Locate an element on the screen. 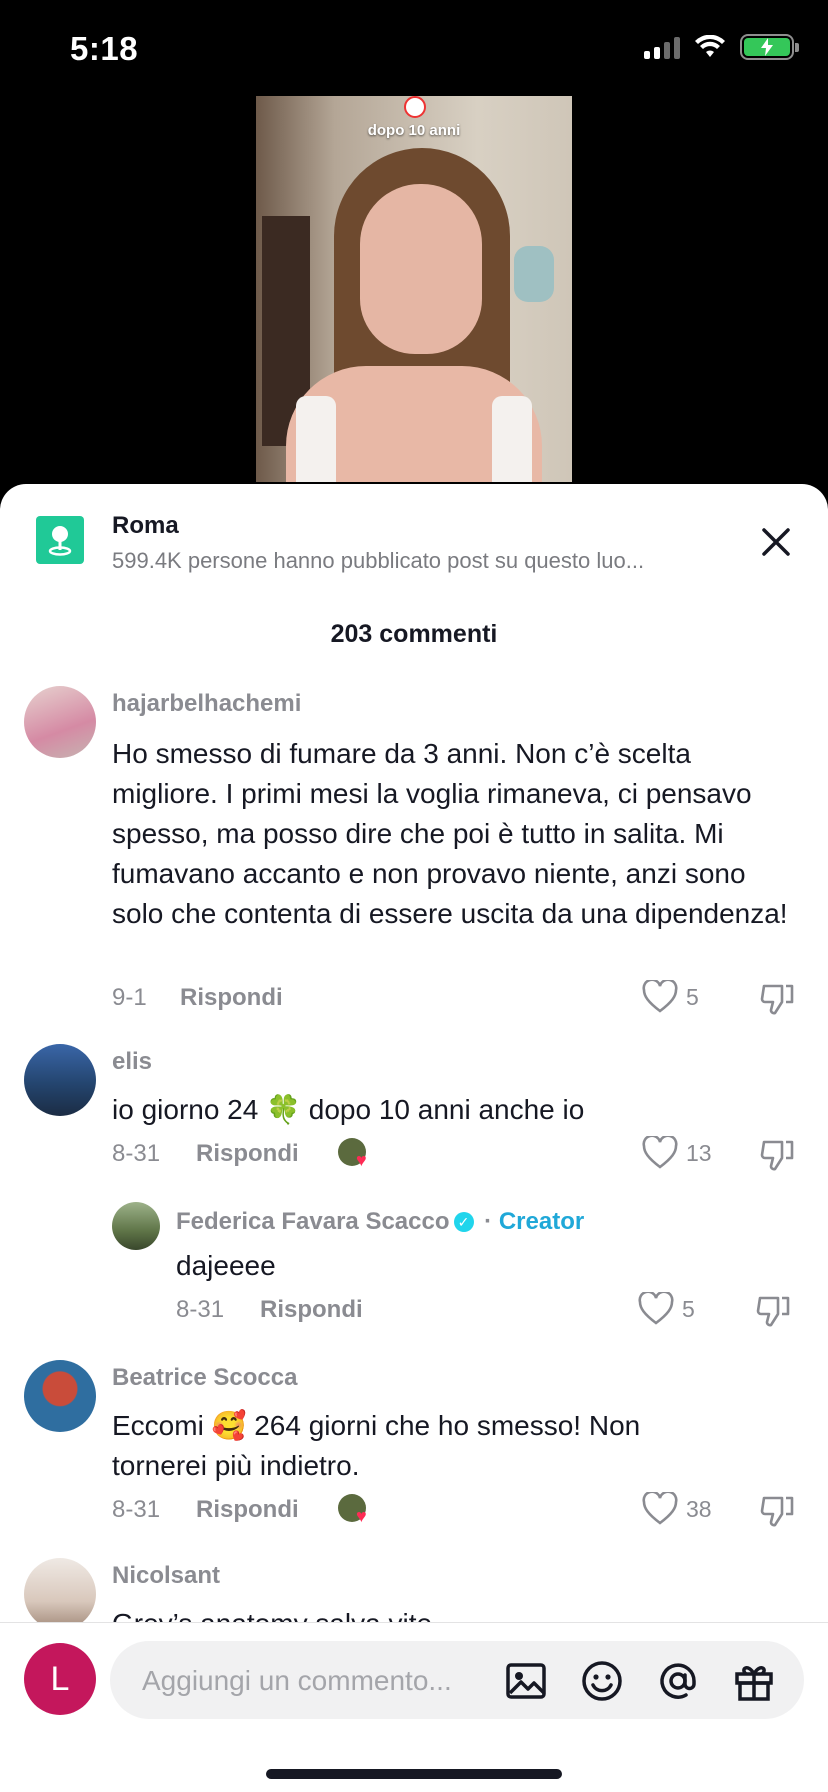 The image size is (828, 1792). video-preview: dopo 10 anni is located at coordinates (414, 289).